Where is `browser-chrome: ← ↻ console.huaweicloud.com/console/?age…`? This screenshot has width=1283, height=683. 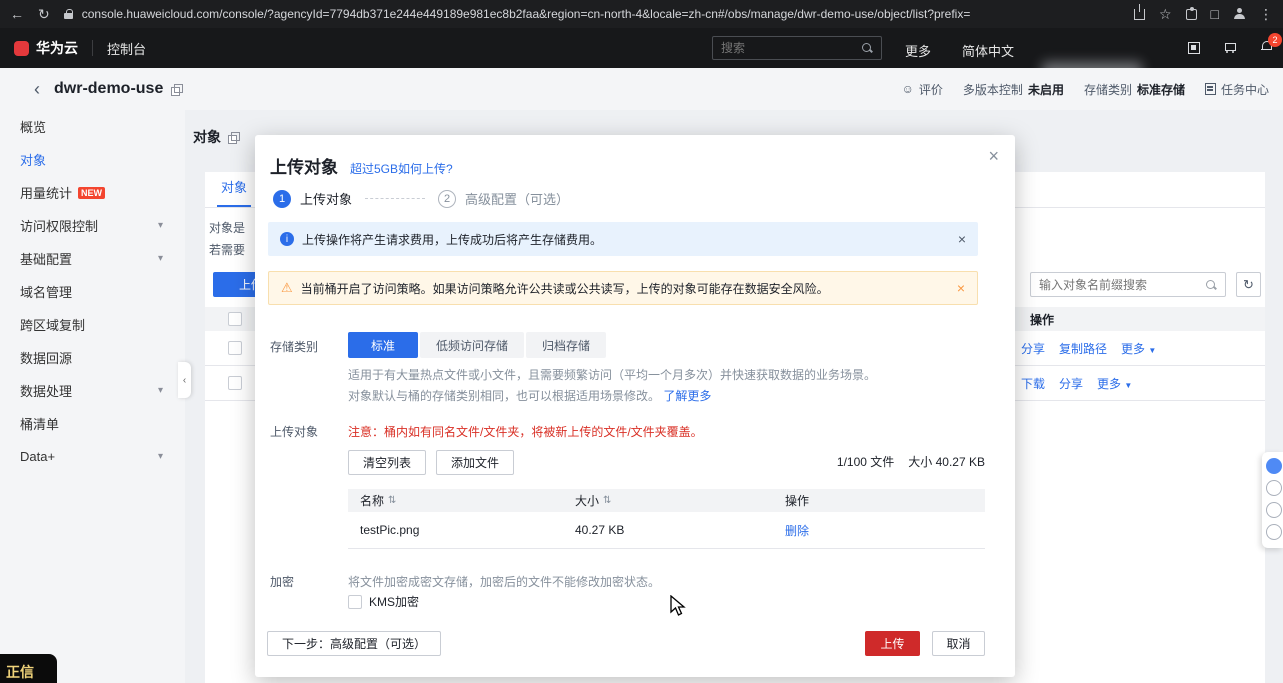 browser-chrome: ← ↻ console.huaweicloud.com/console/?age… is located at coordinates (641, 14).